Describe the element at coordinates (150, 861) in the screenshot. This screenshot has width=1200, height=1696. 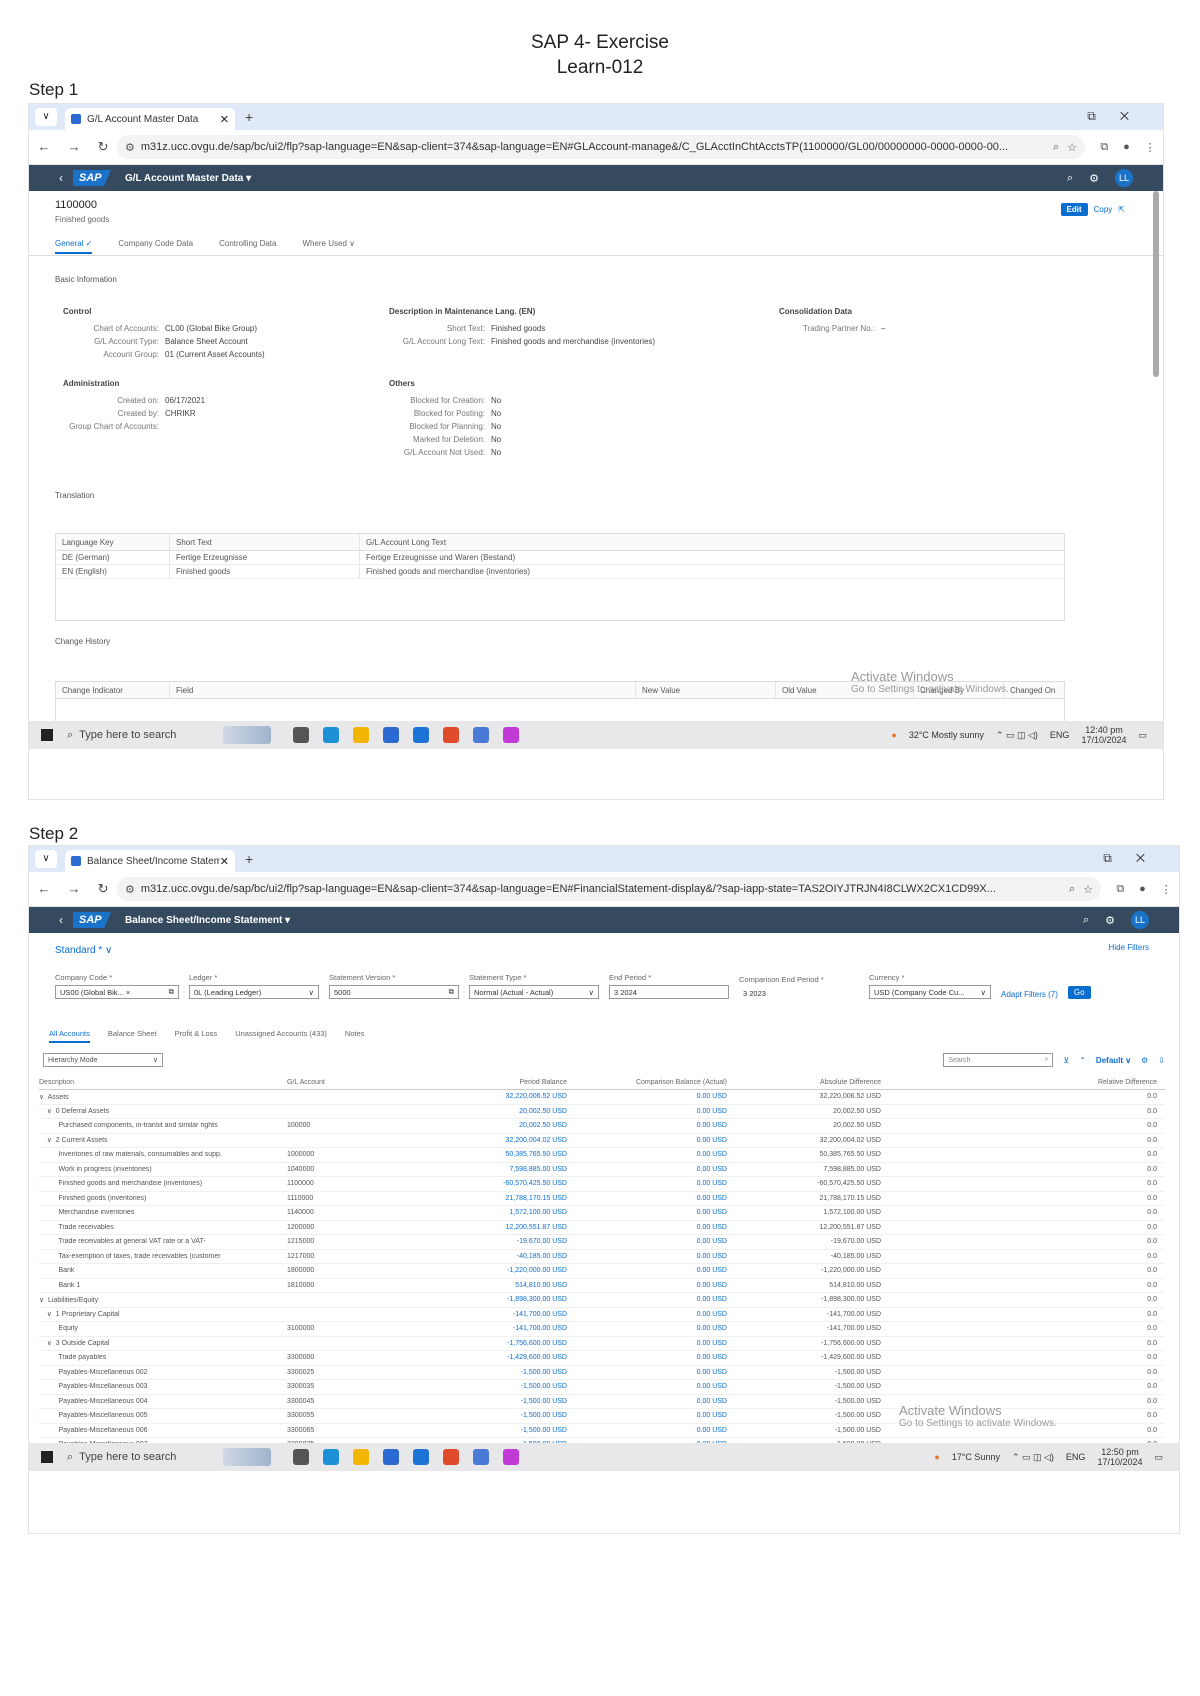
I see `browser-tab: Balance Sheet/Income Stateme... ✕` at that location.